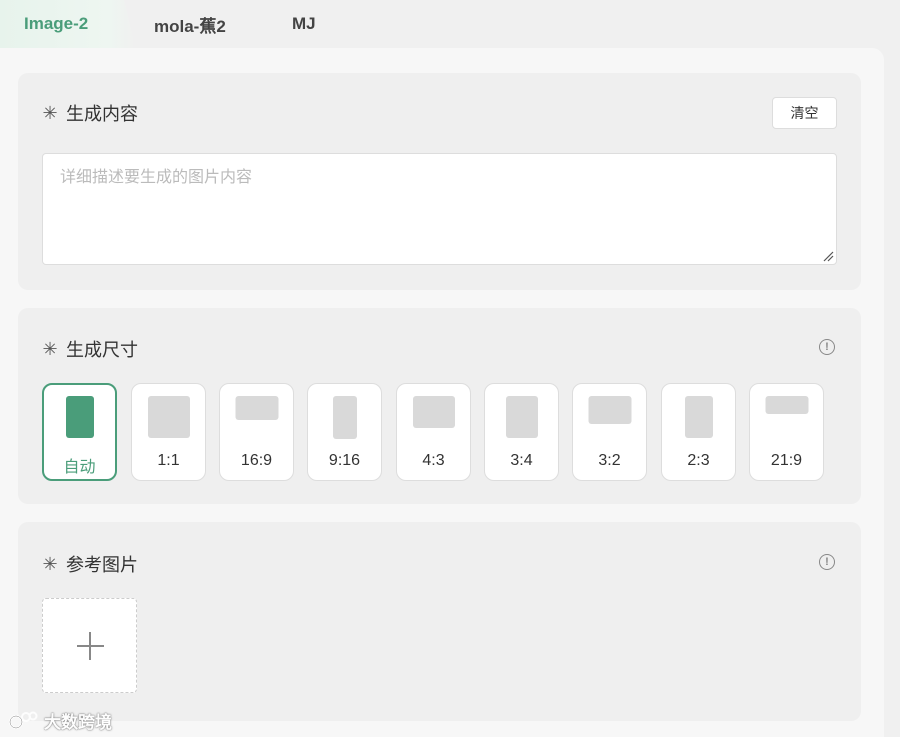  What do you see at coordinates (450, 25) in the screenshot?
I see `tab-bar: Image-2 mola-蕉2 MJ` at bounding box center [450, 25].